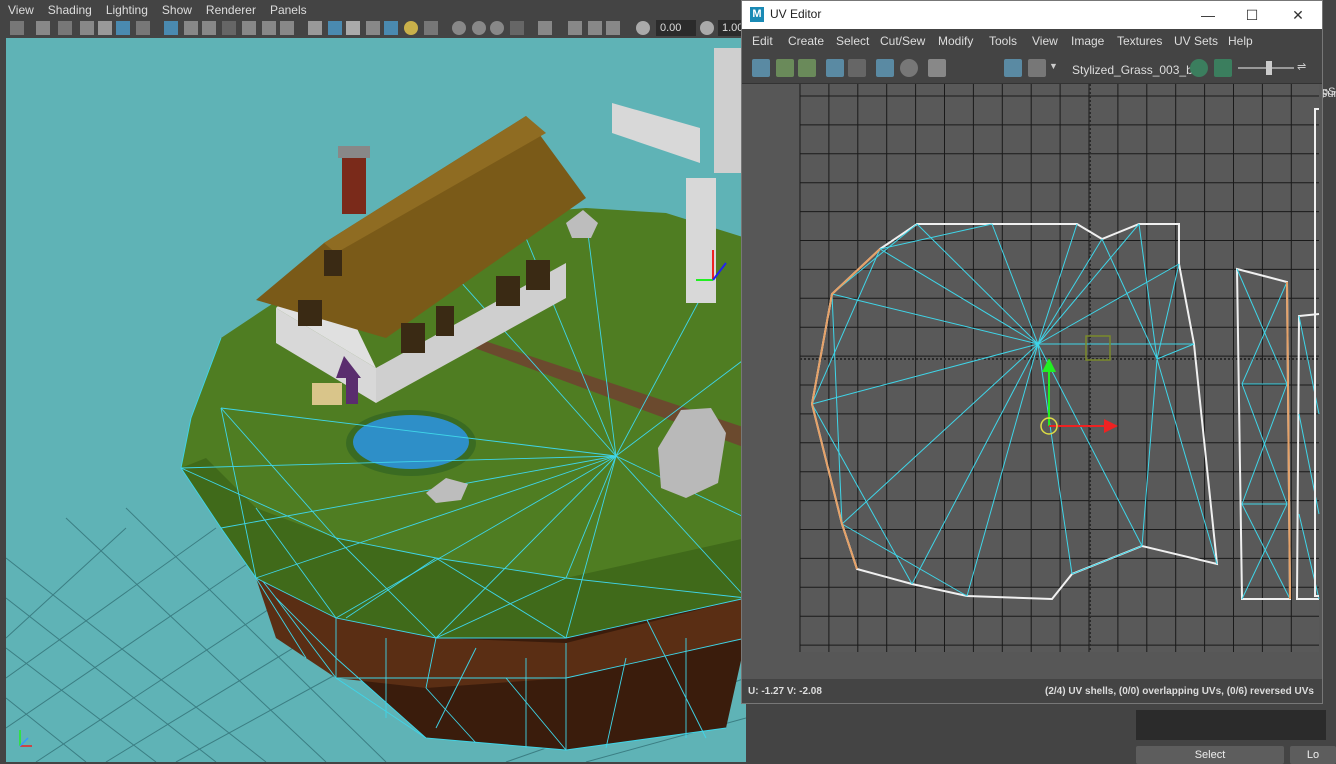 The height and width of the screenshot is (764, 1336). What do you see at coordinates (127, 10) in the screenshot?
I see `menu-lighting: Lighting` at bounding box center [127, 10].